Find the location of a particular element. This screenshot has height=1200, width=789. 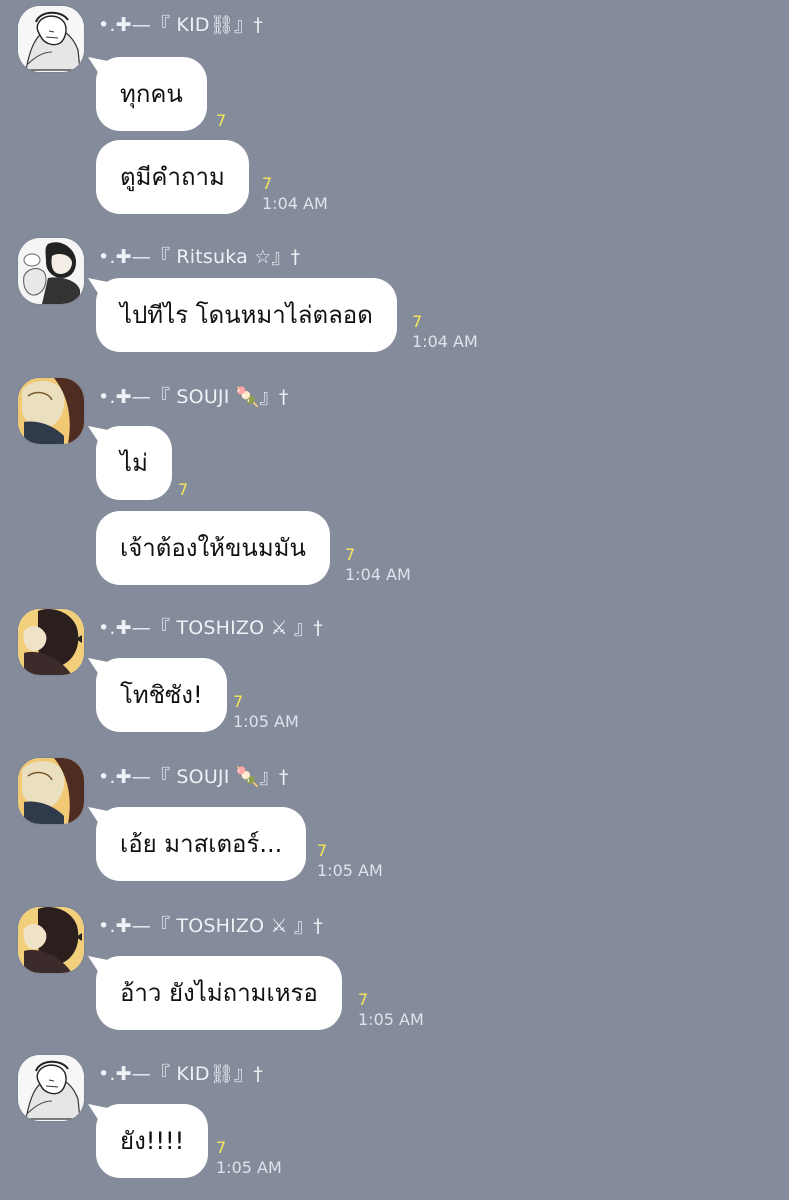

message-bubble: ยัง!!!! is located at coordinates (152, 1141).